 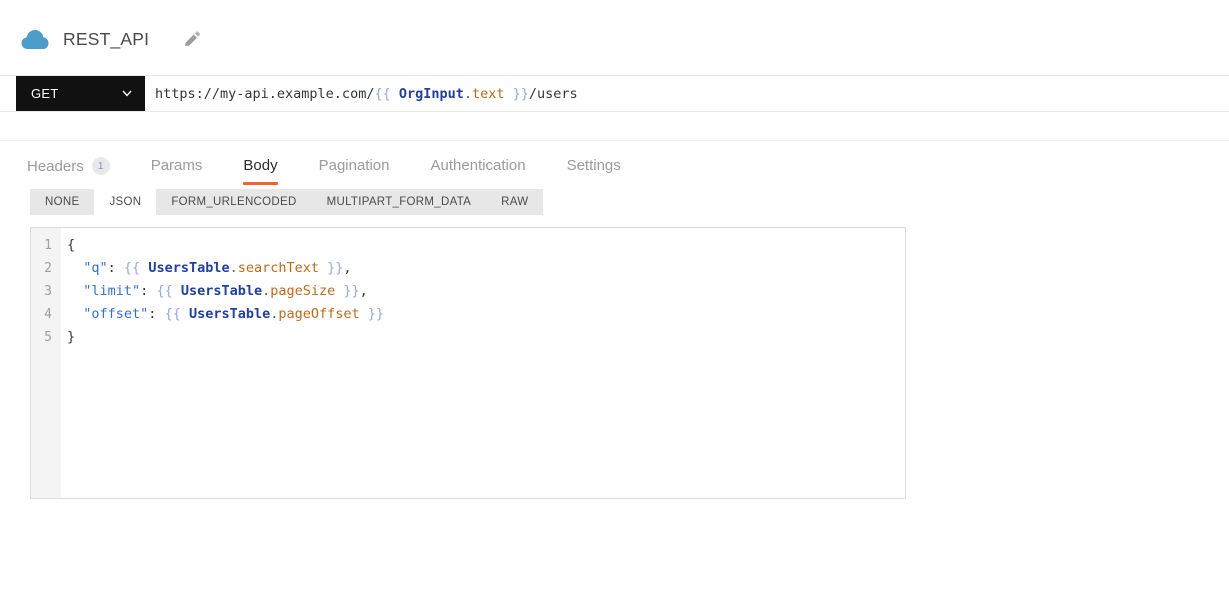 I want to click on headers-count-badge: 1, so click(x=100, y=166).